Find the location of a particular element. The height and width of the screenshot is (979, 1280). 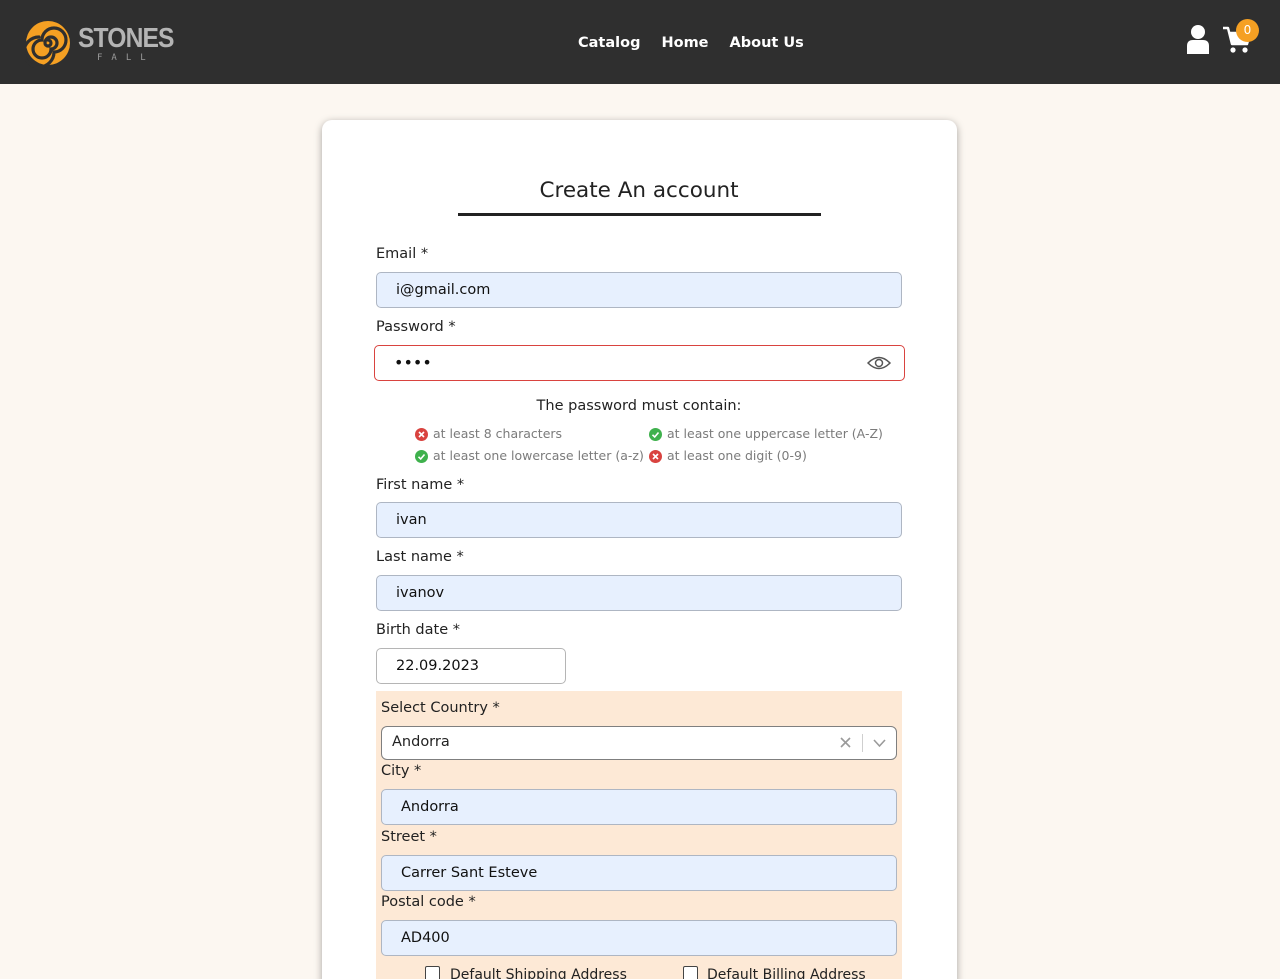

birth-date-field: 22.09.2023 is located at coordinates (471, 666).